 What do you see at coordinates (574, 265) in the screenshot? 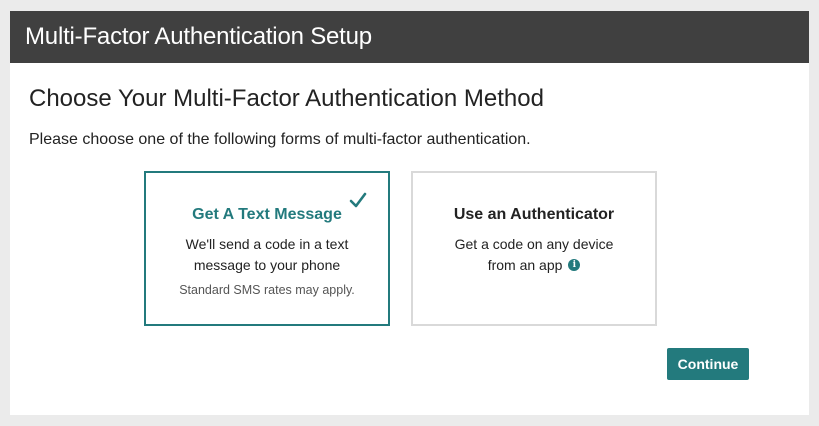
I see `info-icon: i` at bounding box center [574, 265].